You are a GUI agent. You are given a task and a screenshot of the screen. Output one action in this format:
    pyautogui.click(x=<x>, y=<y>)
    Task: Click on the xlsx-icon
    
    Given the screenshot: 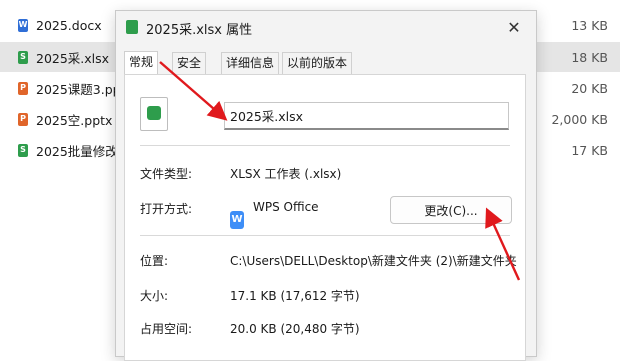 What is the action you would take?
    pyautogui.click(x=132, y=27)
    